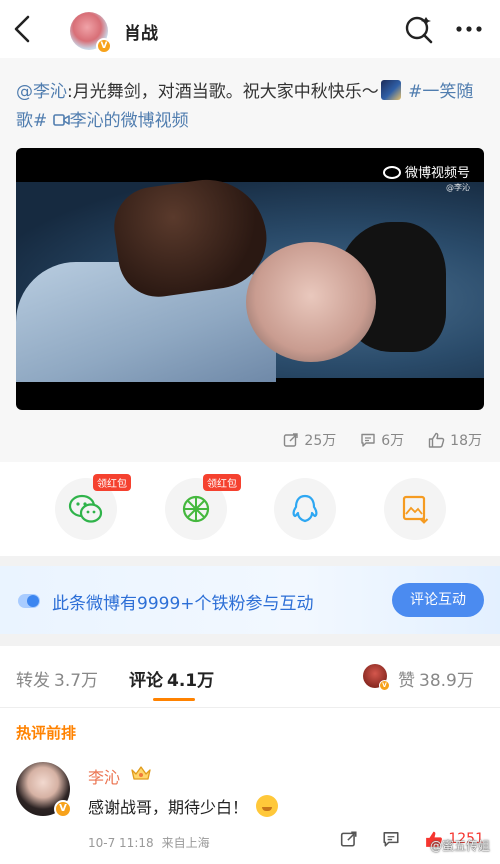 The height and width of the screenshot is (864, 500). I want to click on moon-emoji-icon, so click(390, 90).